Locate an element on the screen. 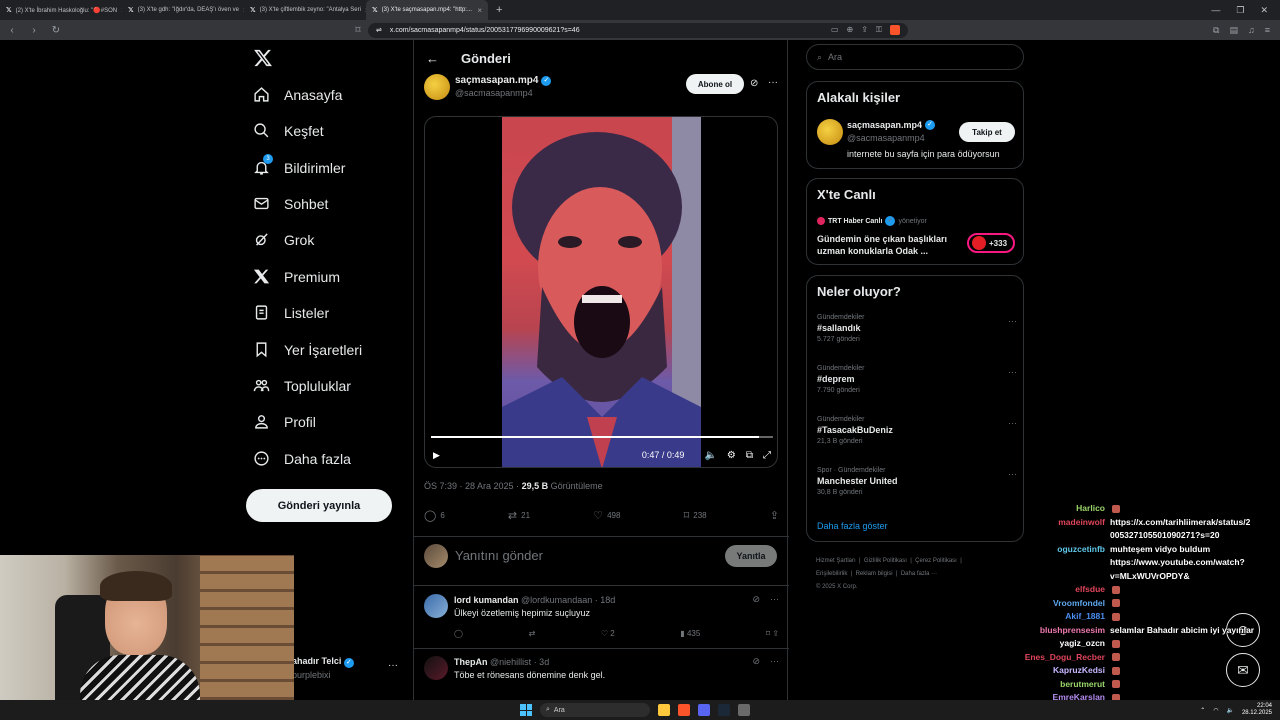 This screenshot has width=1280, height=720. post-timestamp: ÖS 7:39 · 28 Ara 2025 · is located at coordinates (473, 486).